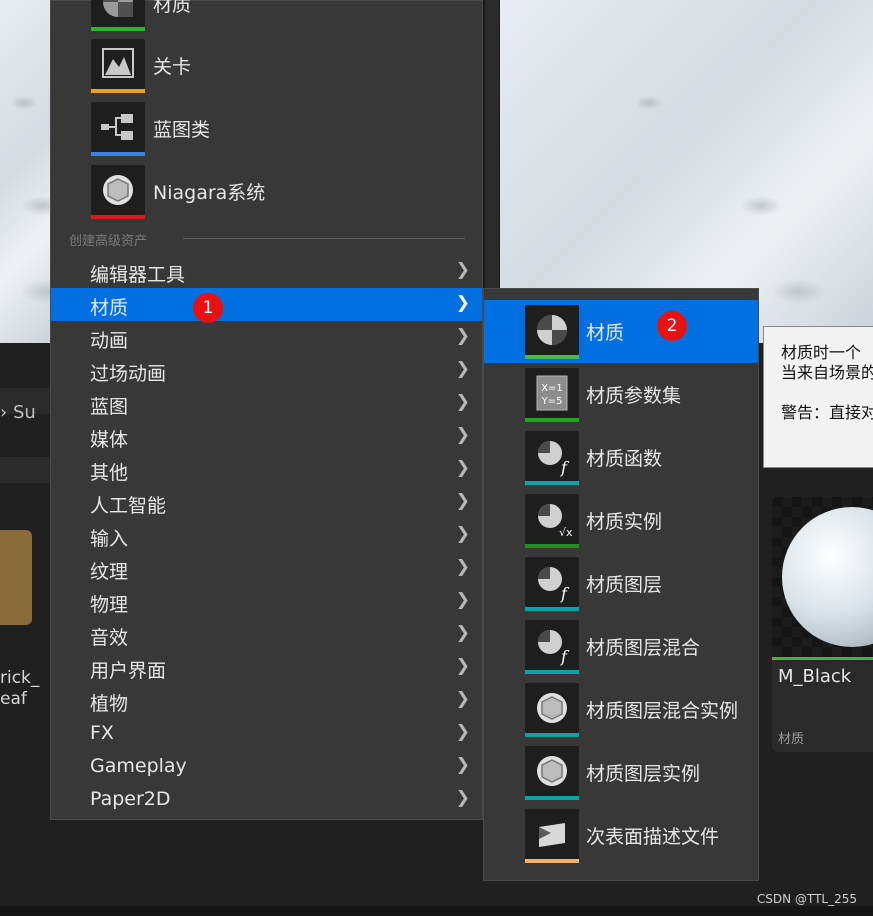 This screenshot has height=916, width=873. I want to click on asset-name: M_Black, so click(815, 676).